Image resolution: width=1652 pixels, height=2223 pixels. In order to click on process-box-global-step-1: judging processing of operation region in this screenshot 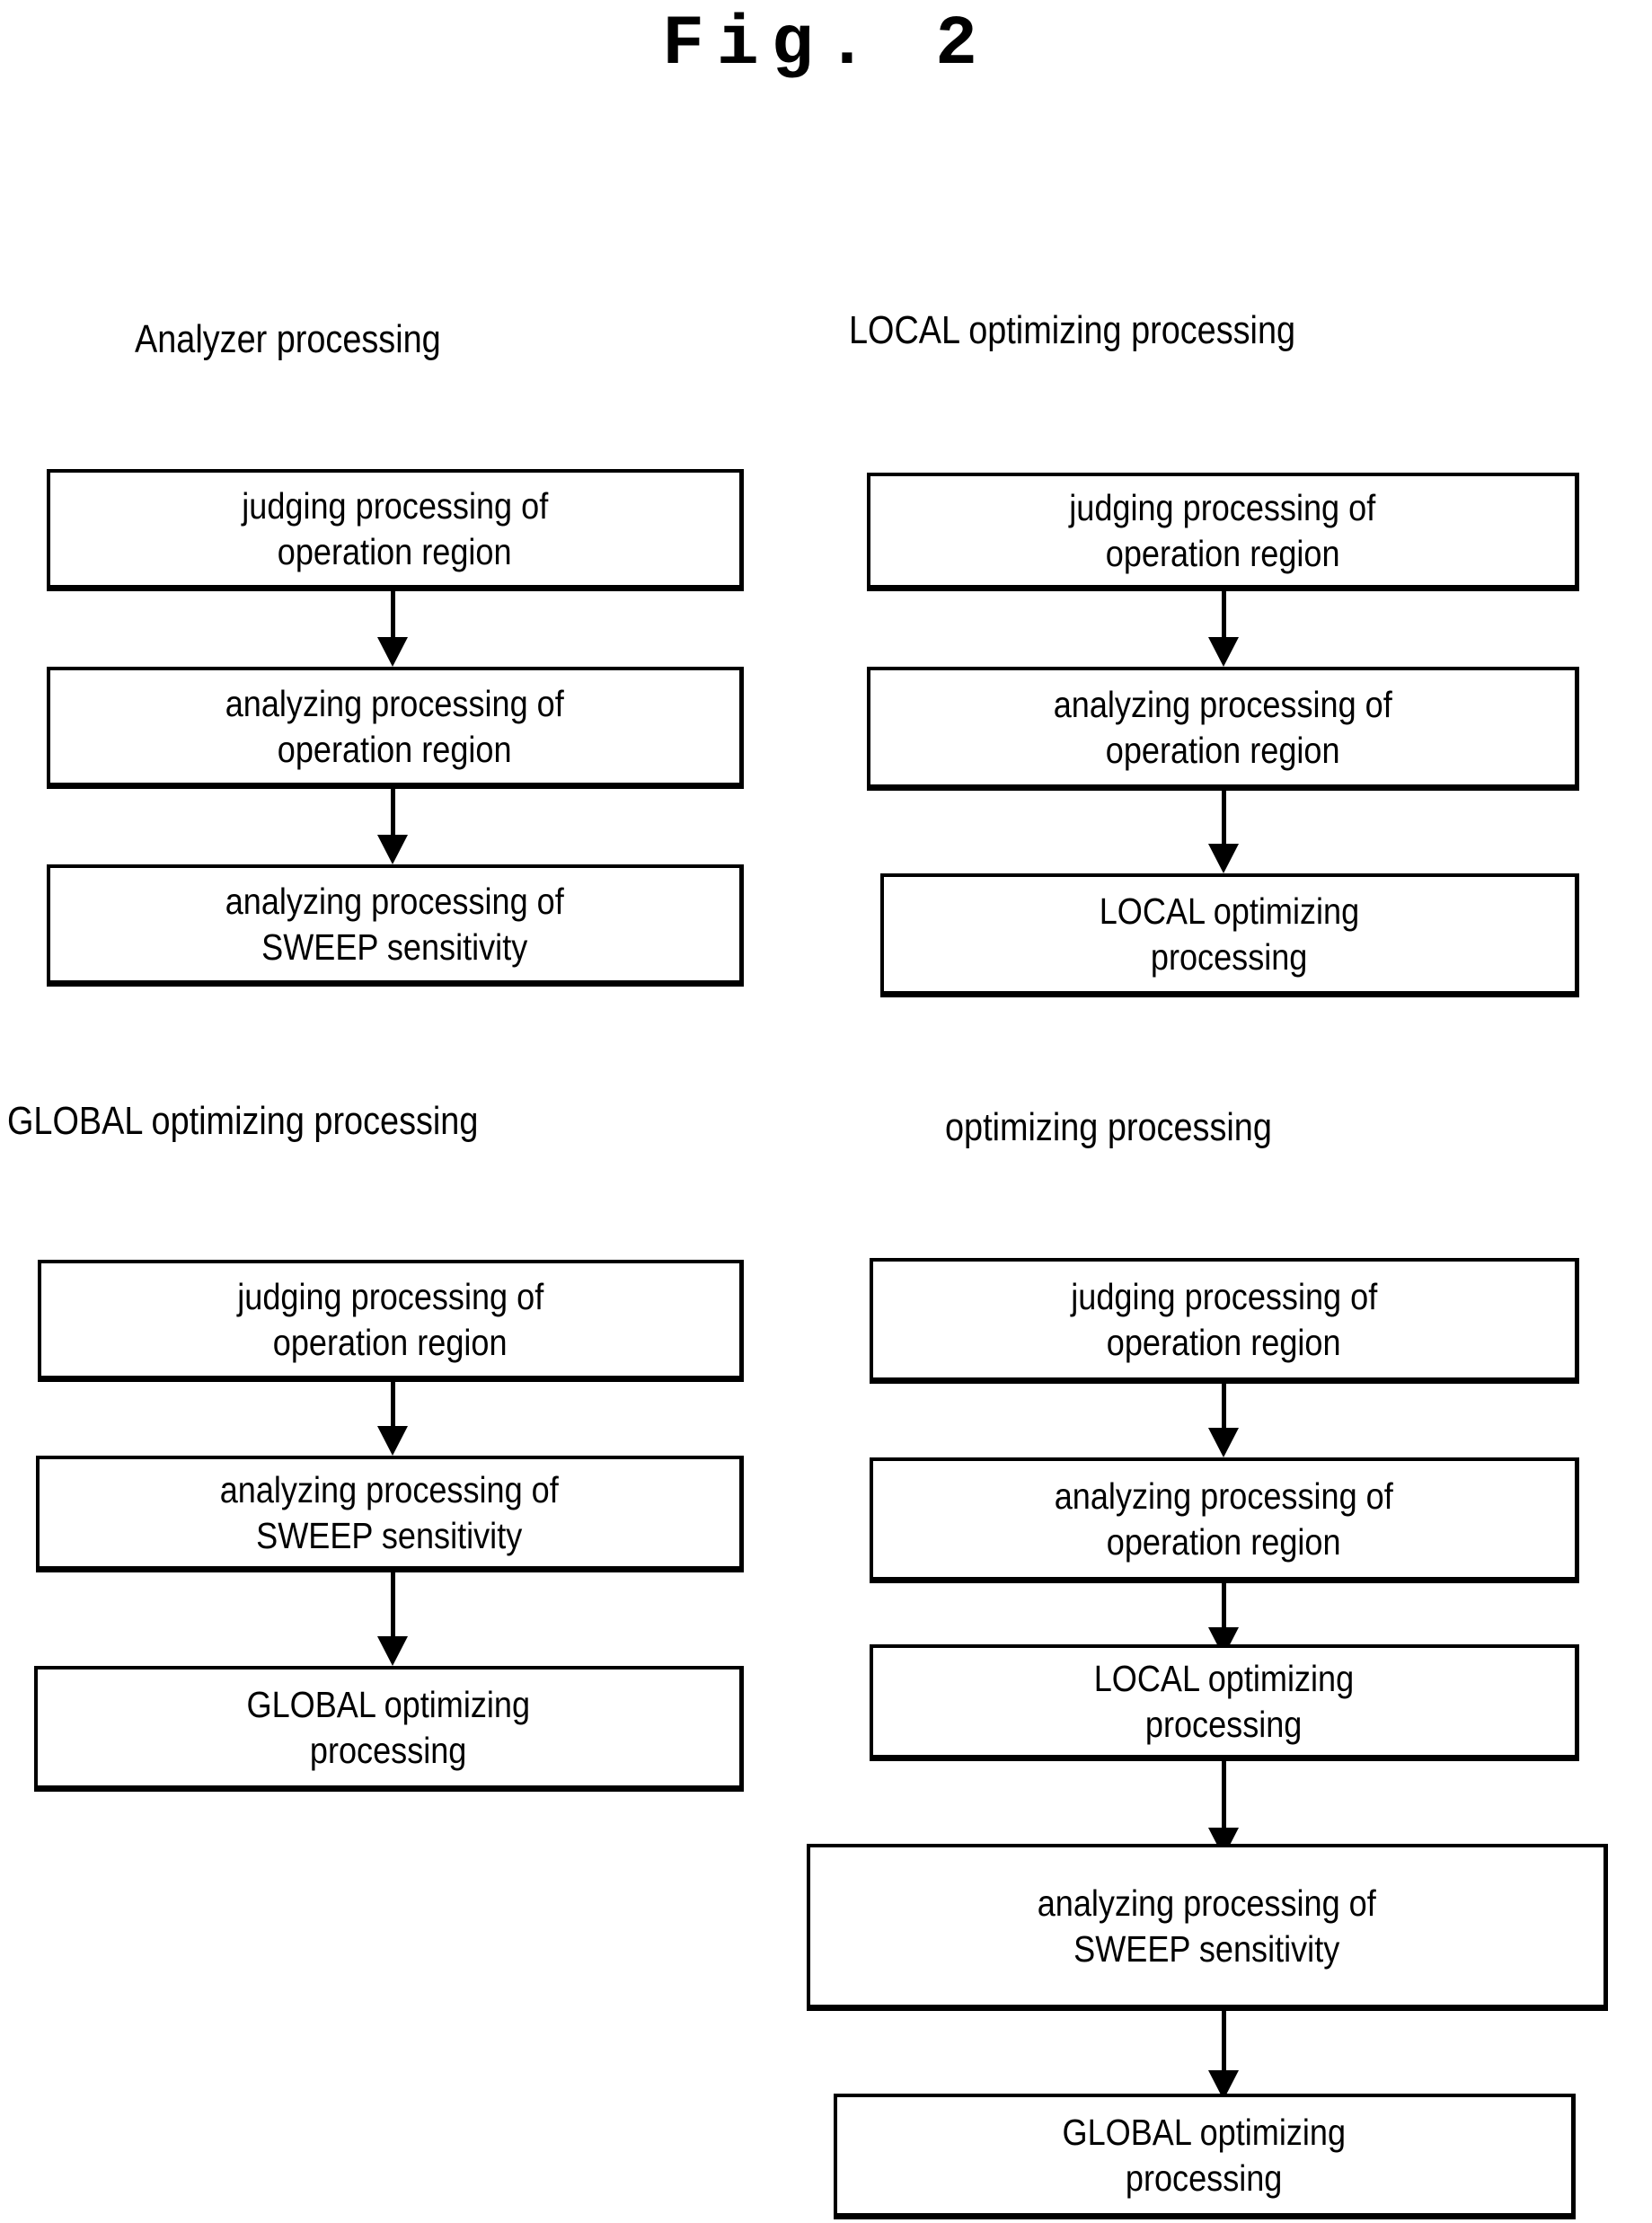, I will do `click(391, 1321)`.